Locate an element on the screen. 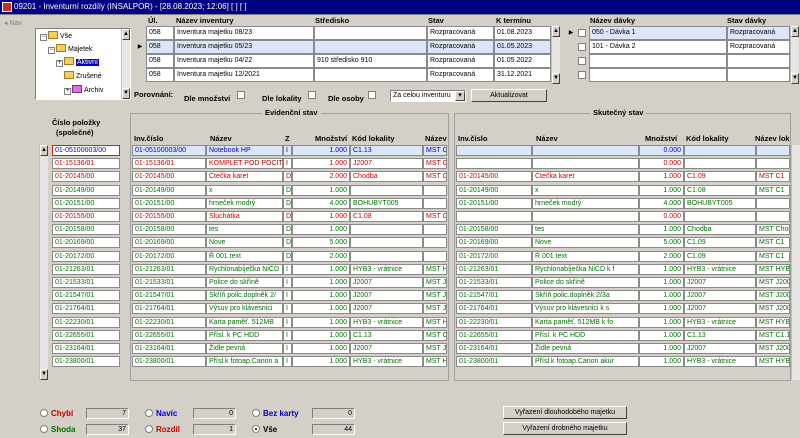 This screenshot has width=800, height=438. actual-location-name: MST C1.1 is located at coordinates (773, 335).